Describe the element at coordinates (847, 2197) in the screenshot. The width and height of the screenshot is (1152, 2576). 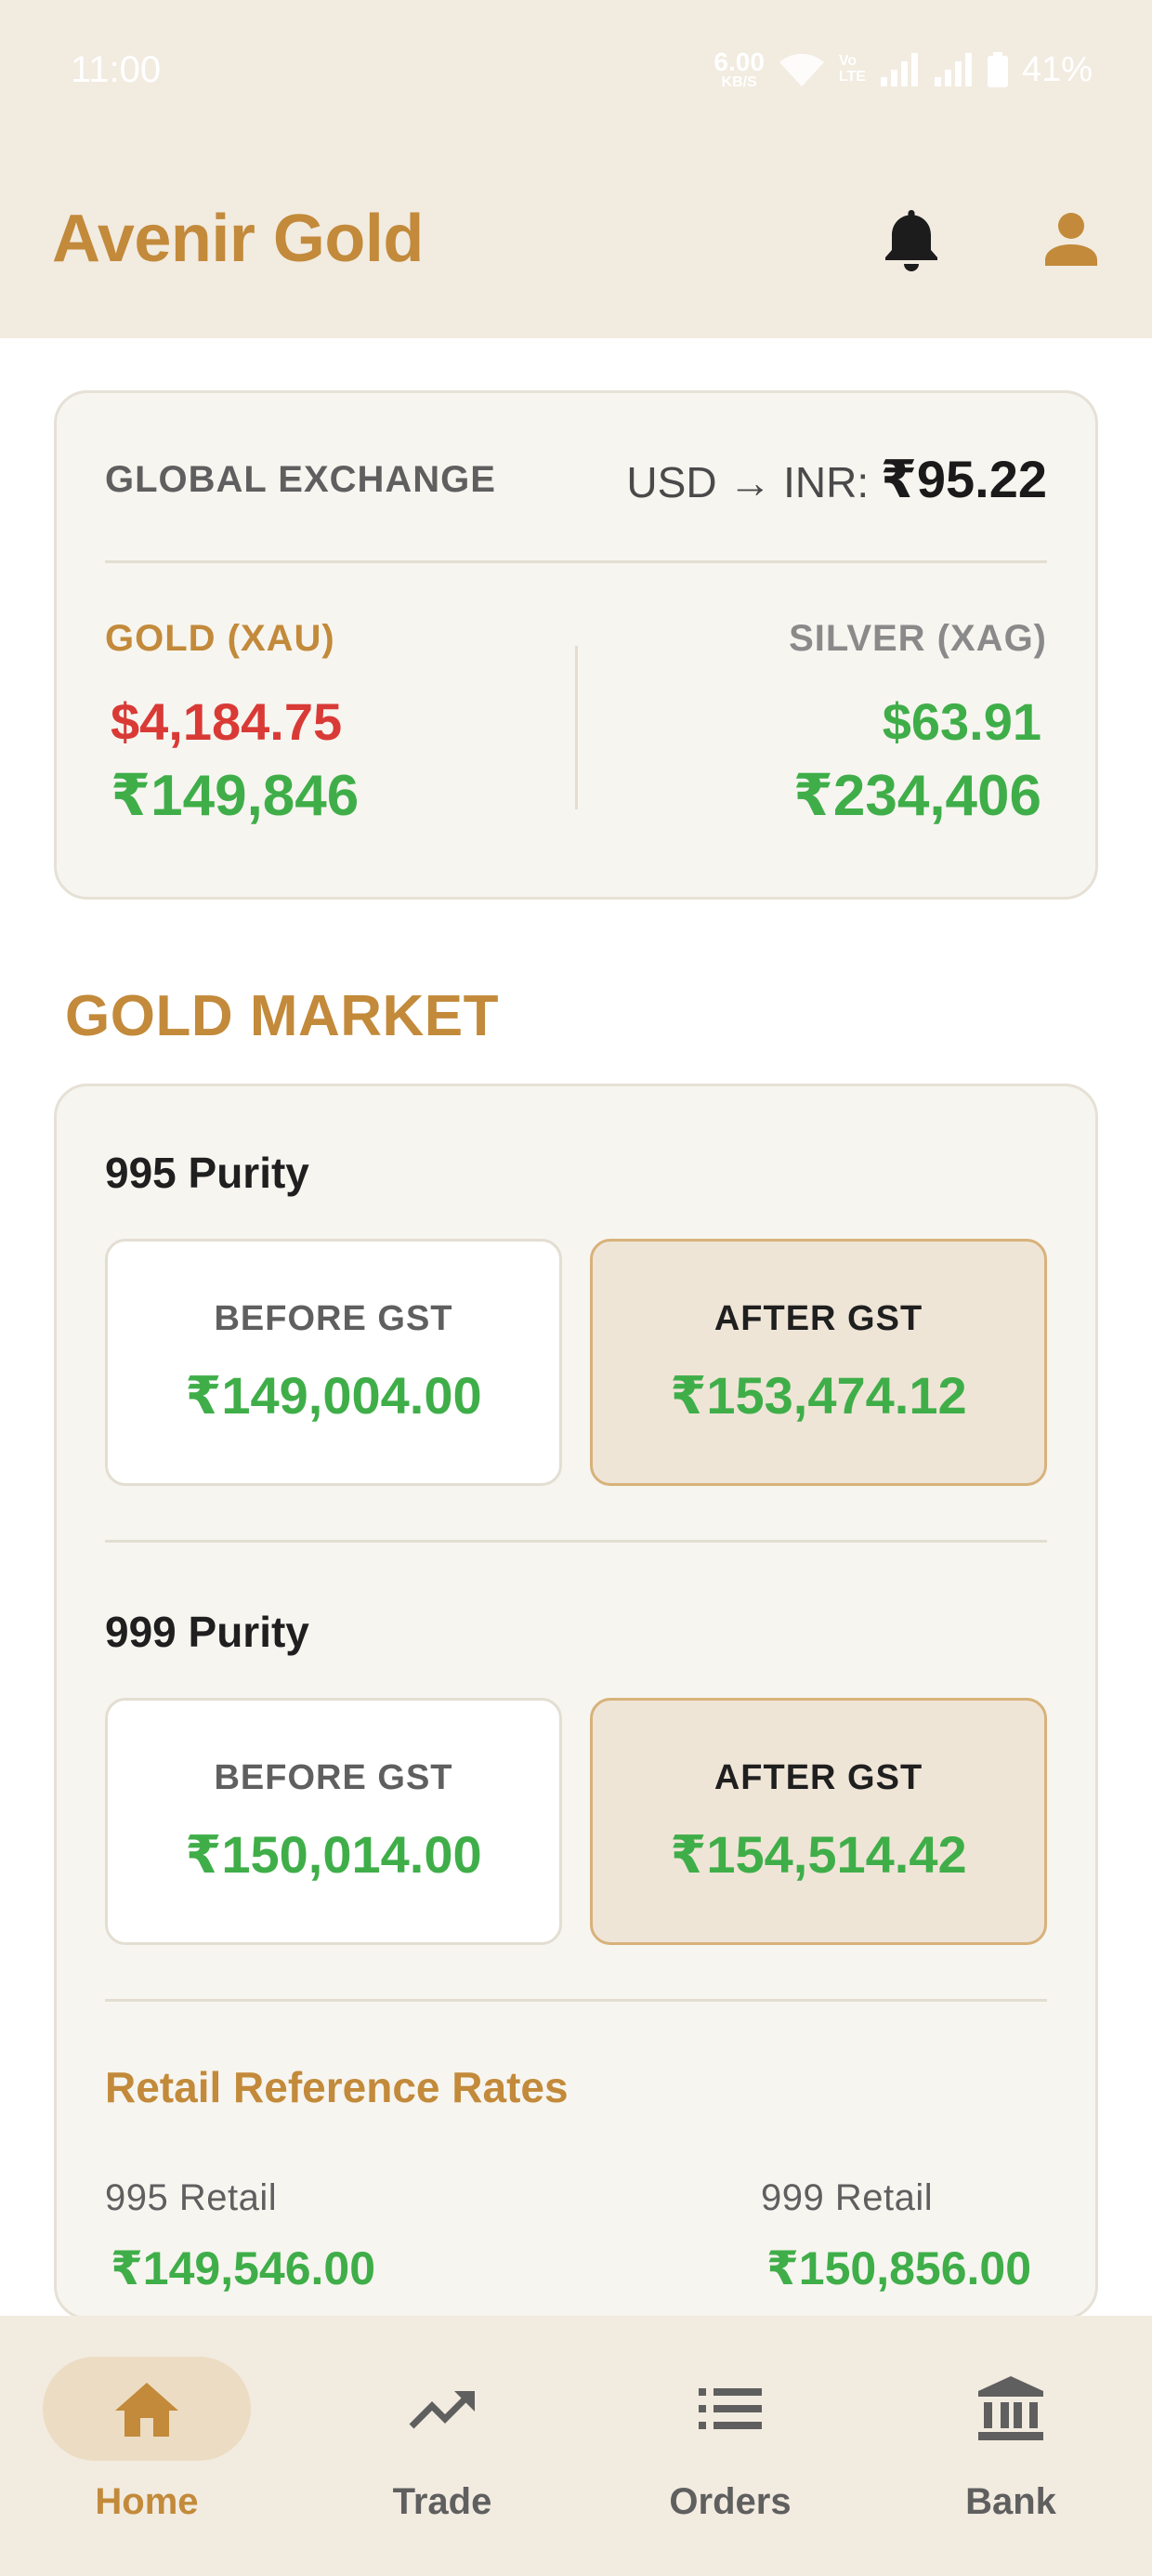
I see `retail-label: 999 Retail` at that location.